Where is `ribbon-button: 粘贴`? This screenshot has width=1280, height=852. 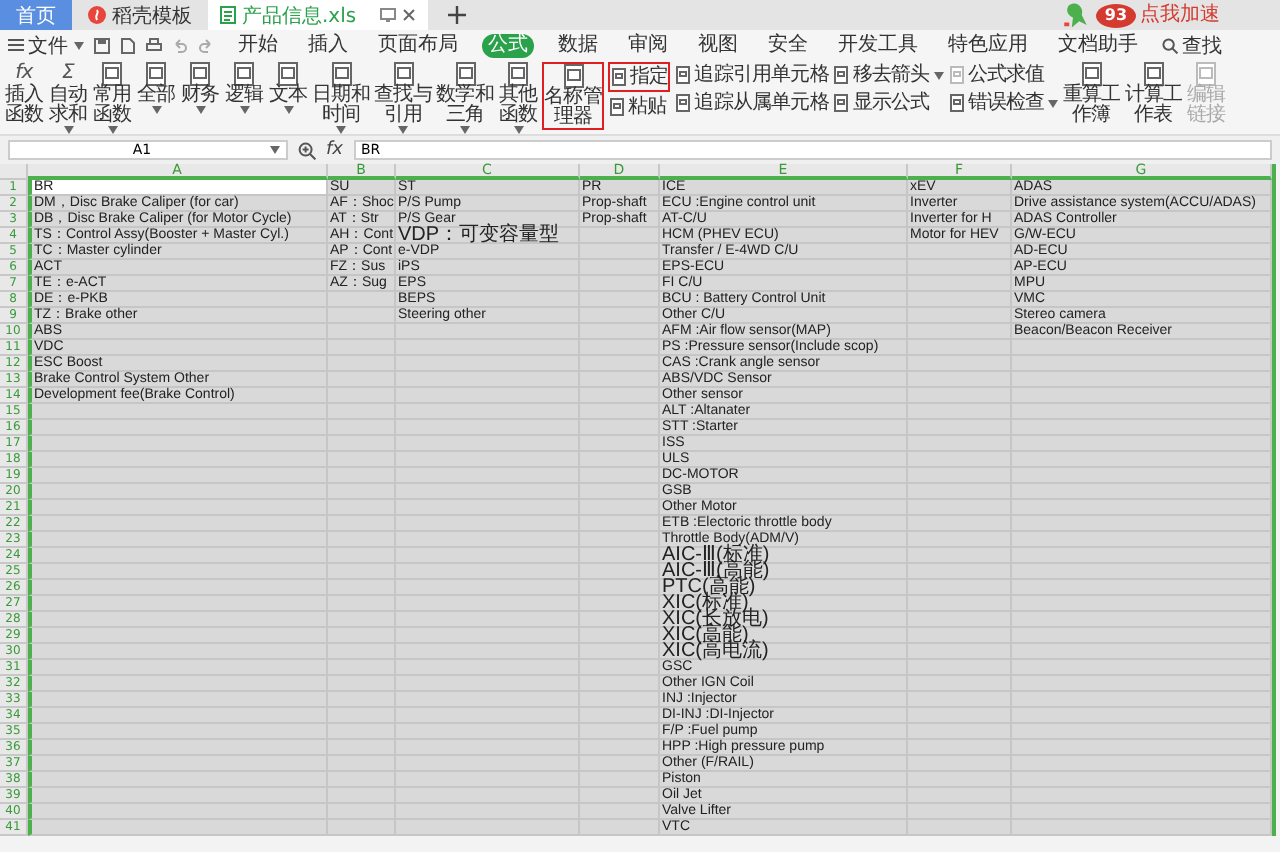 ribbon-button: 粘贴 is located at coordinates (639, 107).